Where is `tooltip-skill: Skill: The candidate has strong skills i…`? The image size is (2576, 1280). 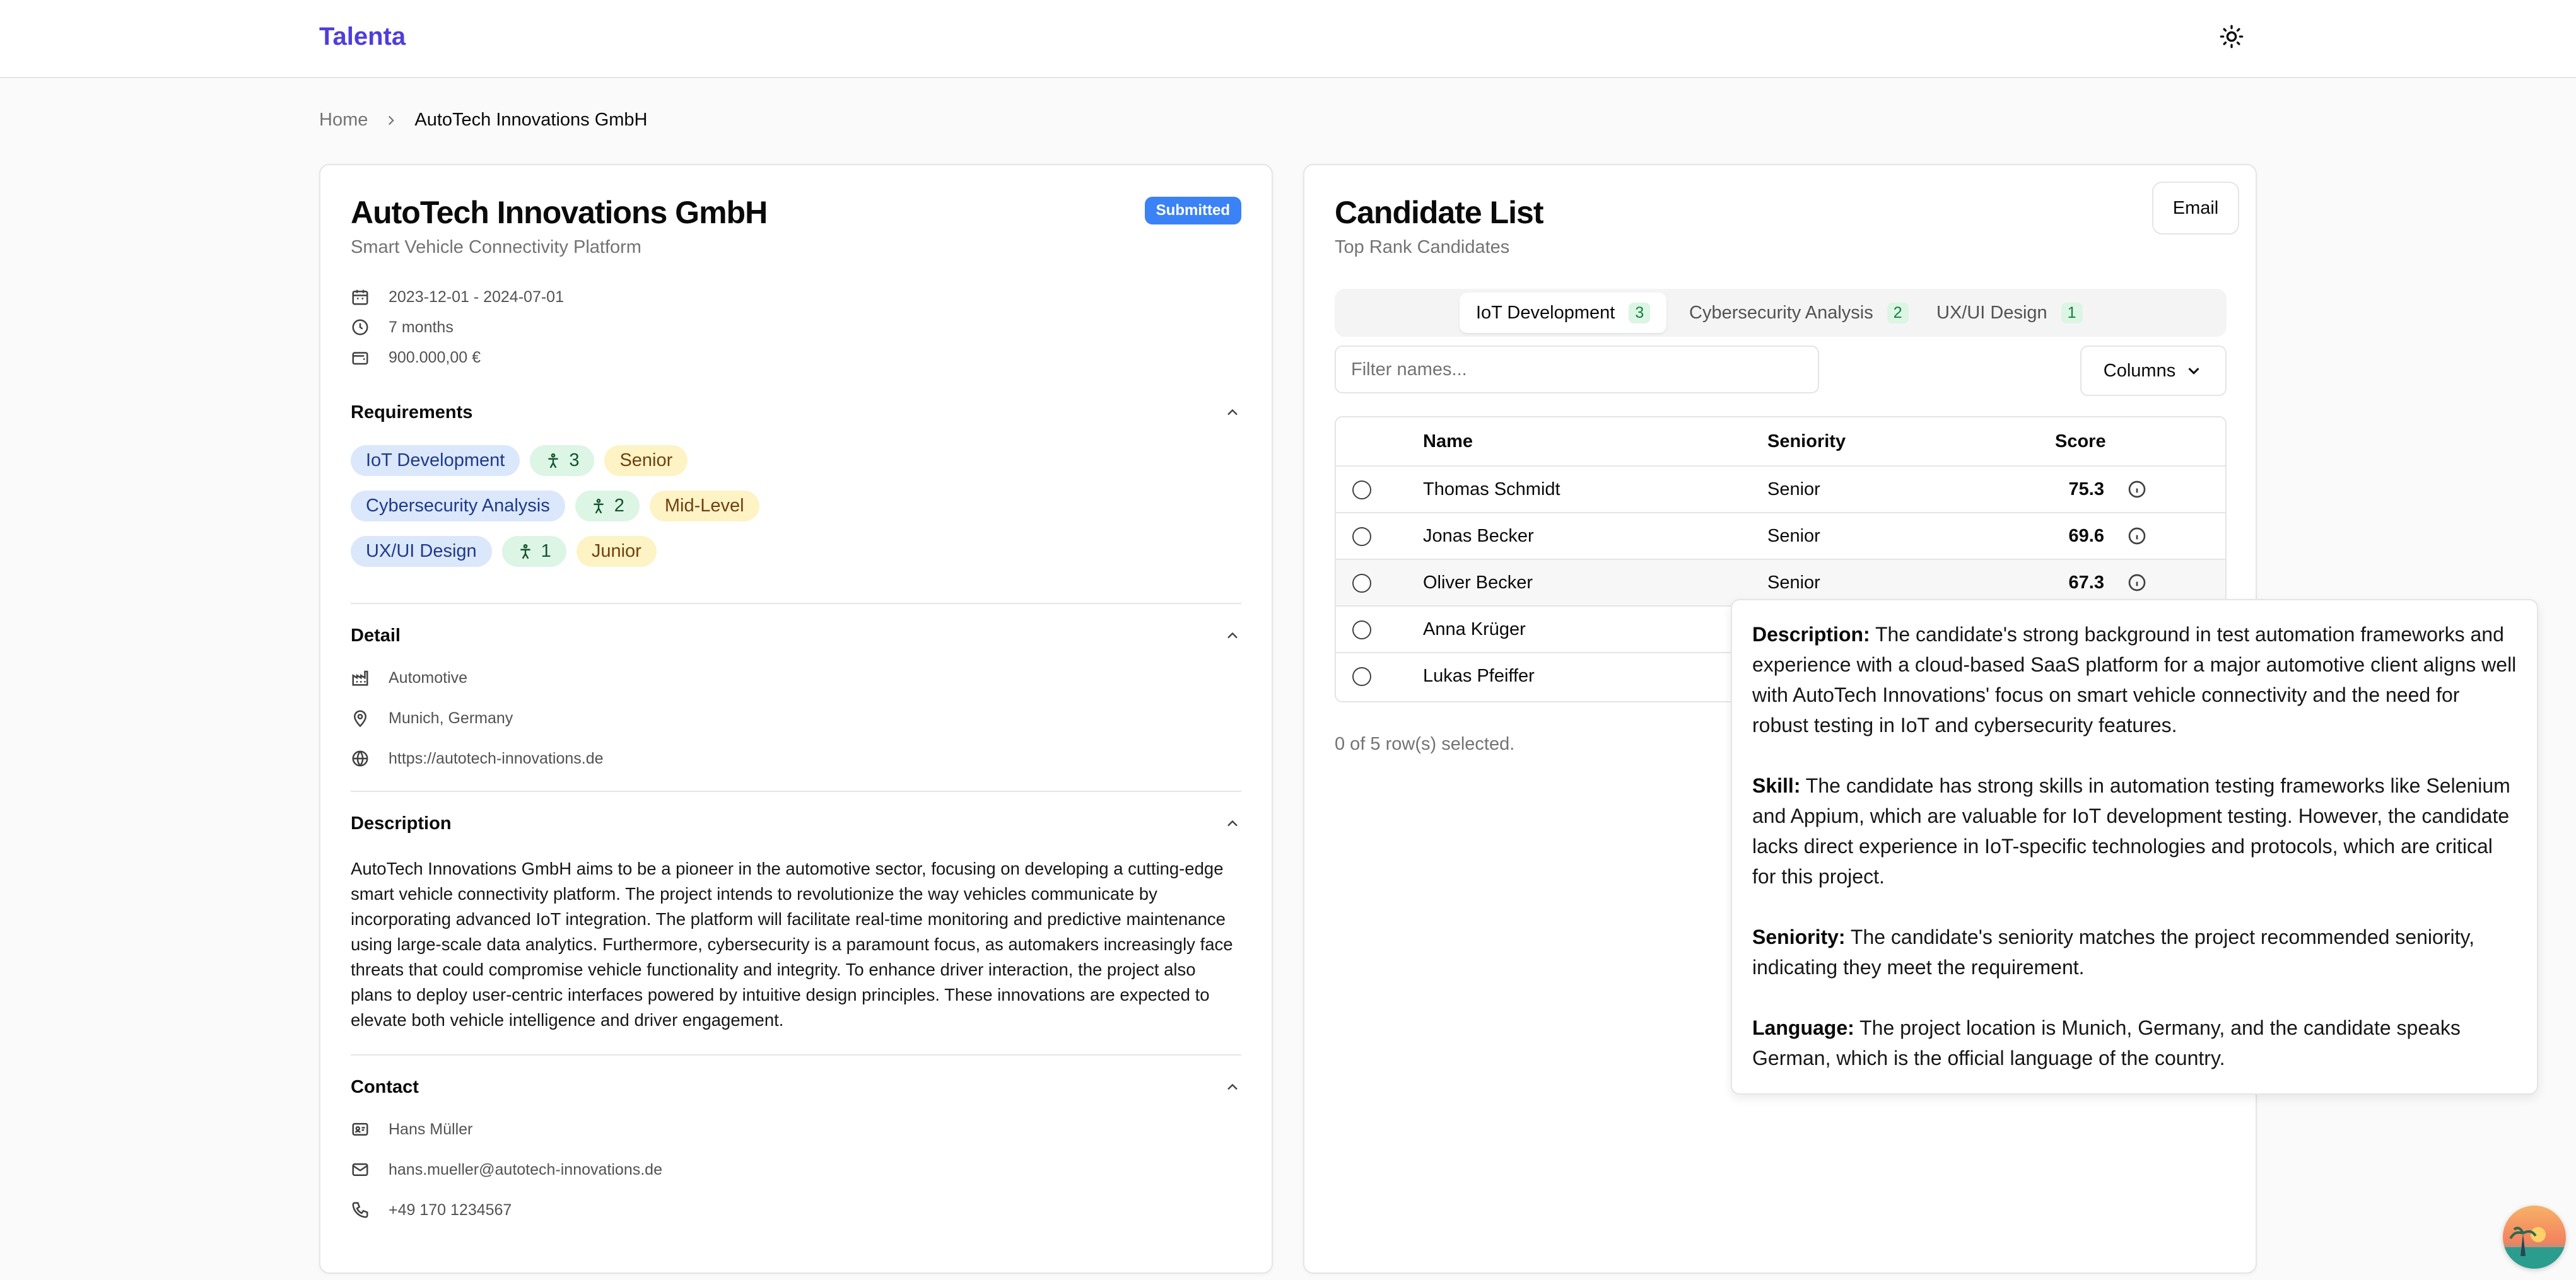 tooltip-skill: Skill: The candidate has strong skills i… is located at coordinates (2131, 831).